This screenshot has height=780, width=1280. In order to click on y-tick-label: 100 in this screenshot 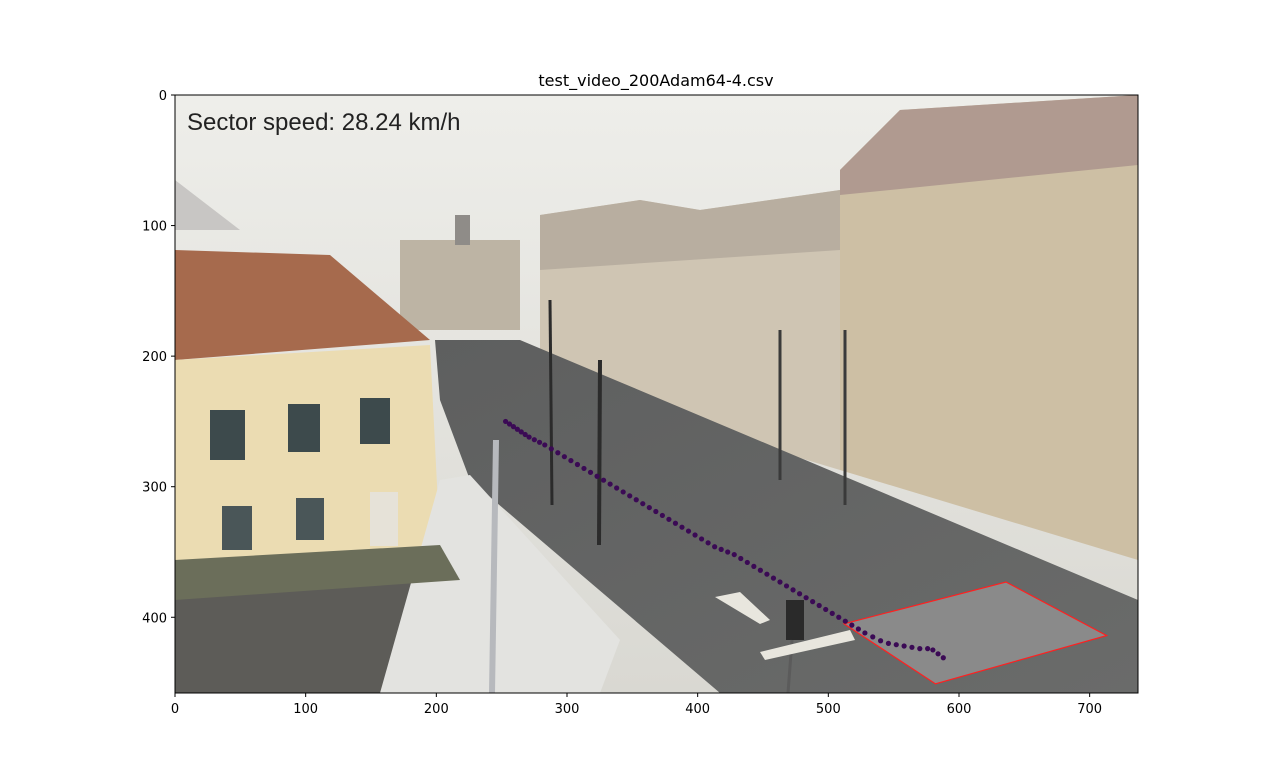, I will do `click(154, 227)`.